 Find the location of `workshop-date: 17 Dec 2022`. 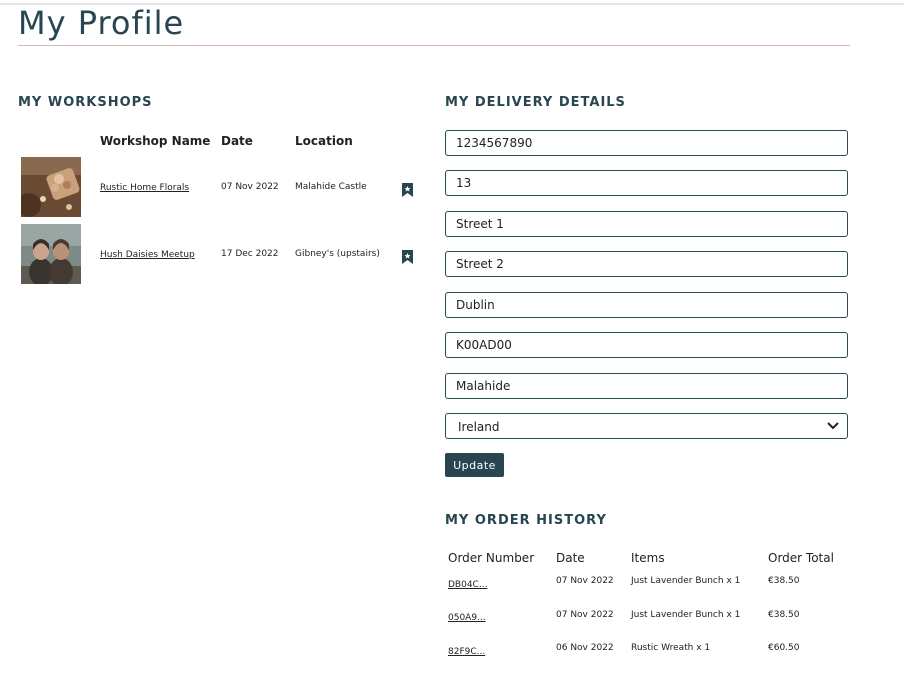

workshop-date: 17 Dec 2022 is located at coordinates (250, 254).